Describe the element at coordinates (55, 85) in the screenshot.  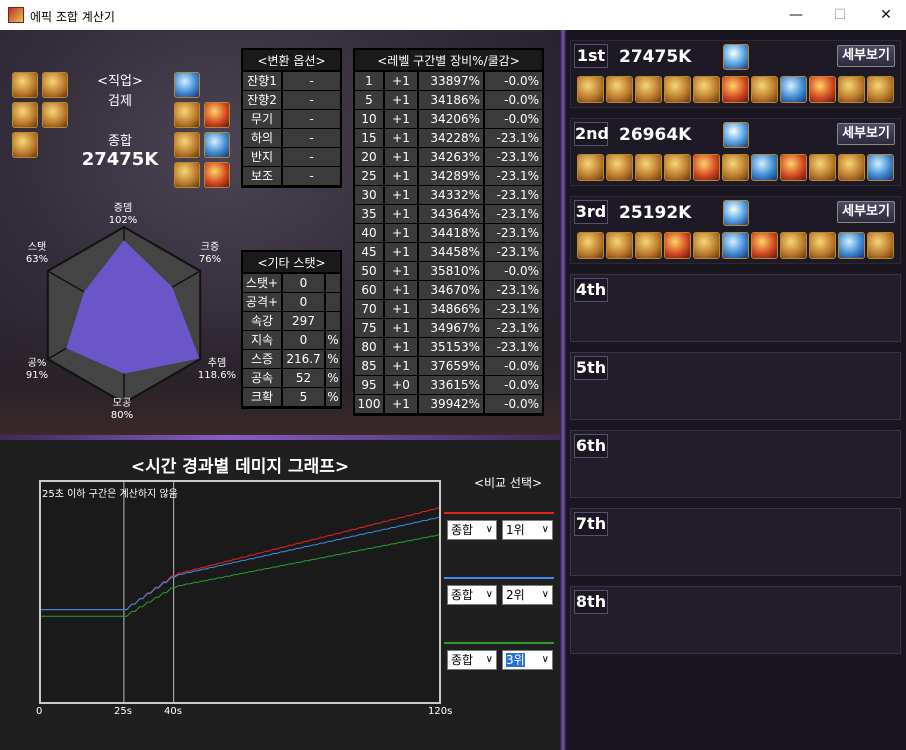
I see `equip-slot-top` at that location.